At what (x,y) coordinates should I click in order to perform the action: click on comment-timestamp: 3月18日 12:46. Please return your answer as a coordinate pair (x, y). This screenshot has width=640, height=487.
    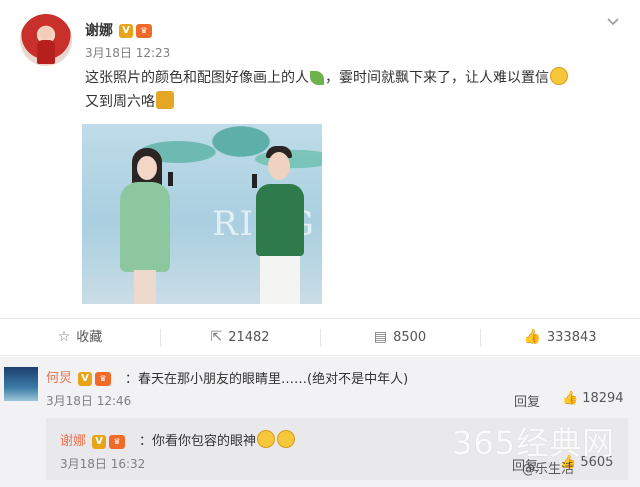
    Looking at the image, I should click on (89, 401).